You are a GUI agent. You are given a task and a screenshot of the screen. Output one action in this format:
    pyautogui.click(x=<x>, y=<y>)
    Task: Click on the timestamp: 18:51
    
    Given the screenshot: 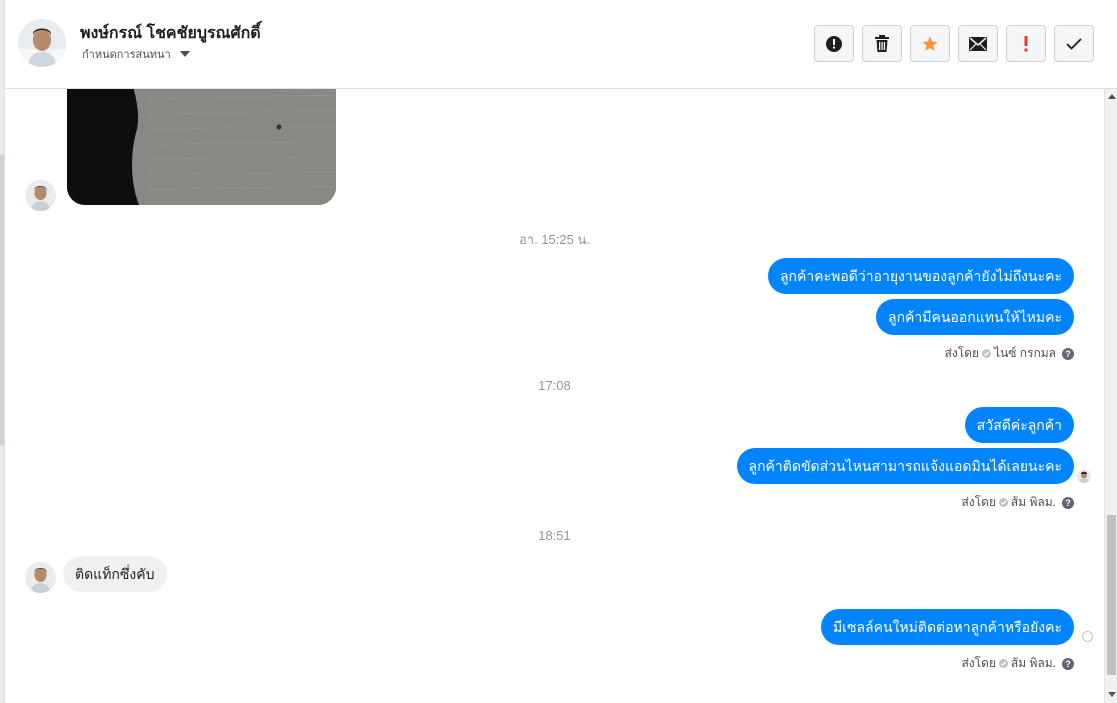 What is the action you would take?
    pyautogui.click(x=554, y=535)
    